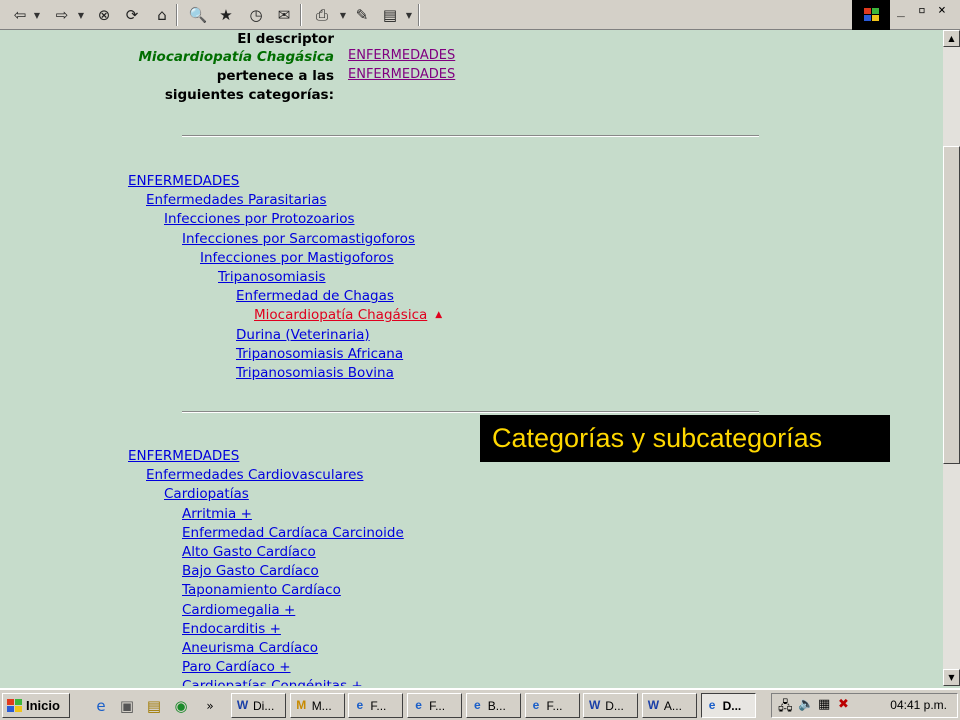 The image size is (960, 720). I want to click on tree-item: Alto Gasto Cardíaco, so click(249, 552).